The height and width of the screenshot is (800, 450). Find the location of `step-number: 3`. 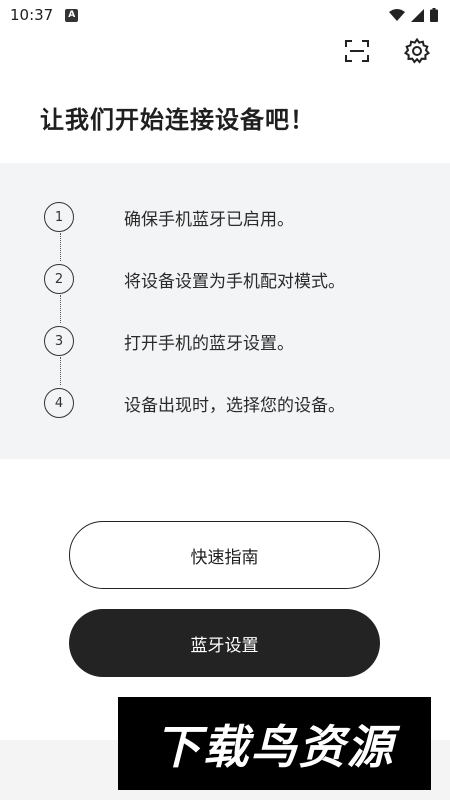

step-number: 3 is located at coordinates (59, 341).